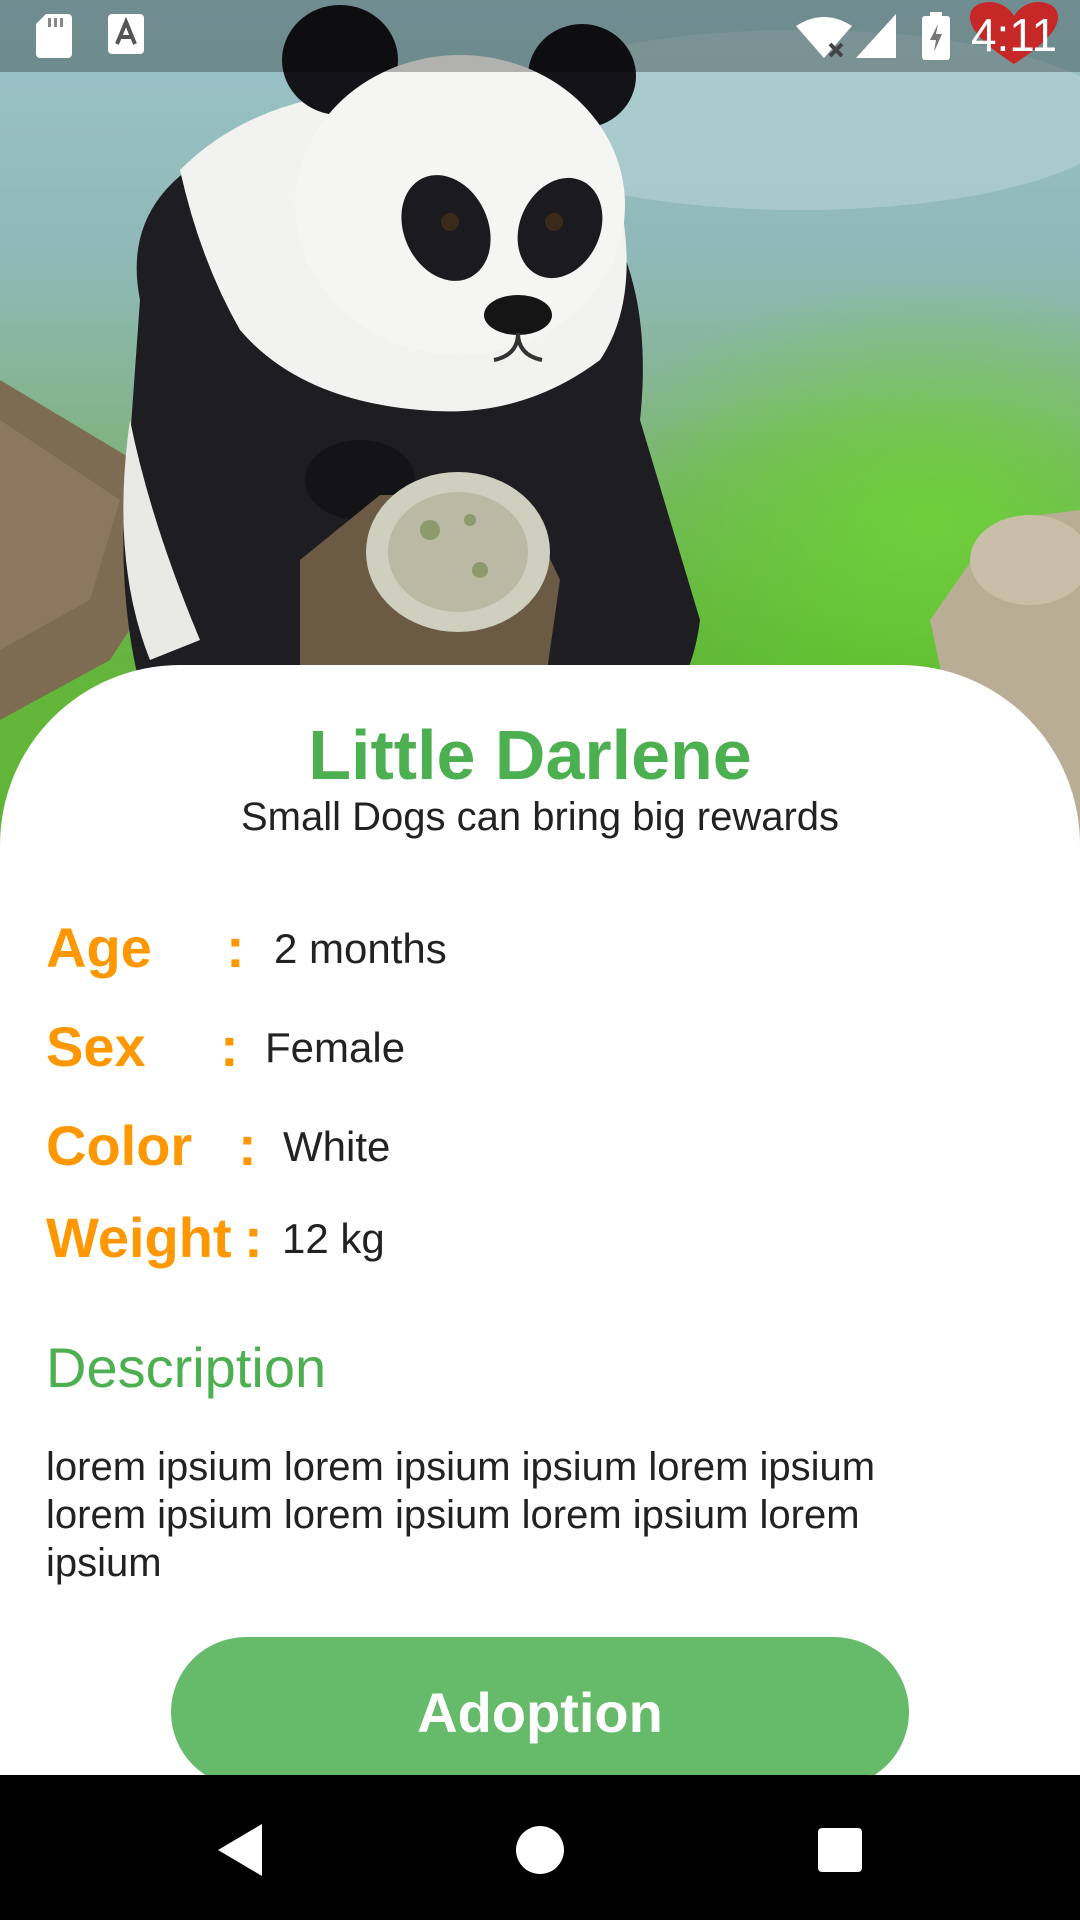 The image size is (1080, 1920). What do you see at coordinates (186, 1367) in the screenshot?
I see `description-heading: Description` at bounding box center [186, 1367].